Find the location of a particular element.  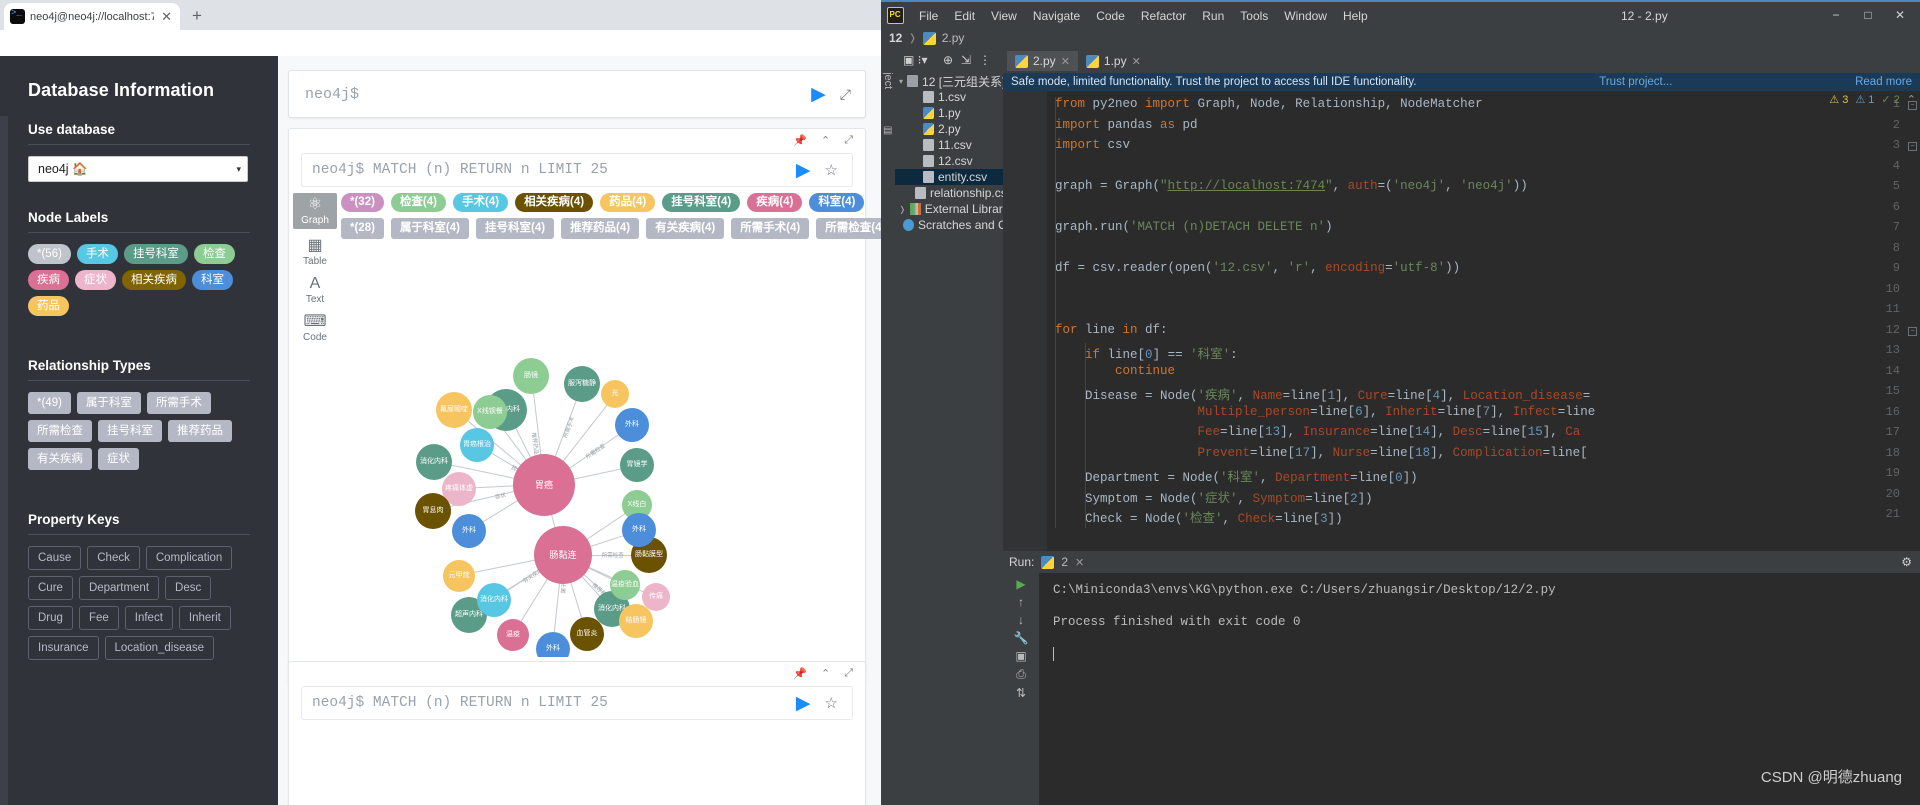

node-label-chip: 药品 is located at coordinates (48, 306).